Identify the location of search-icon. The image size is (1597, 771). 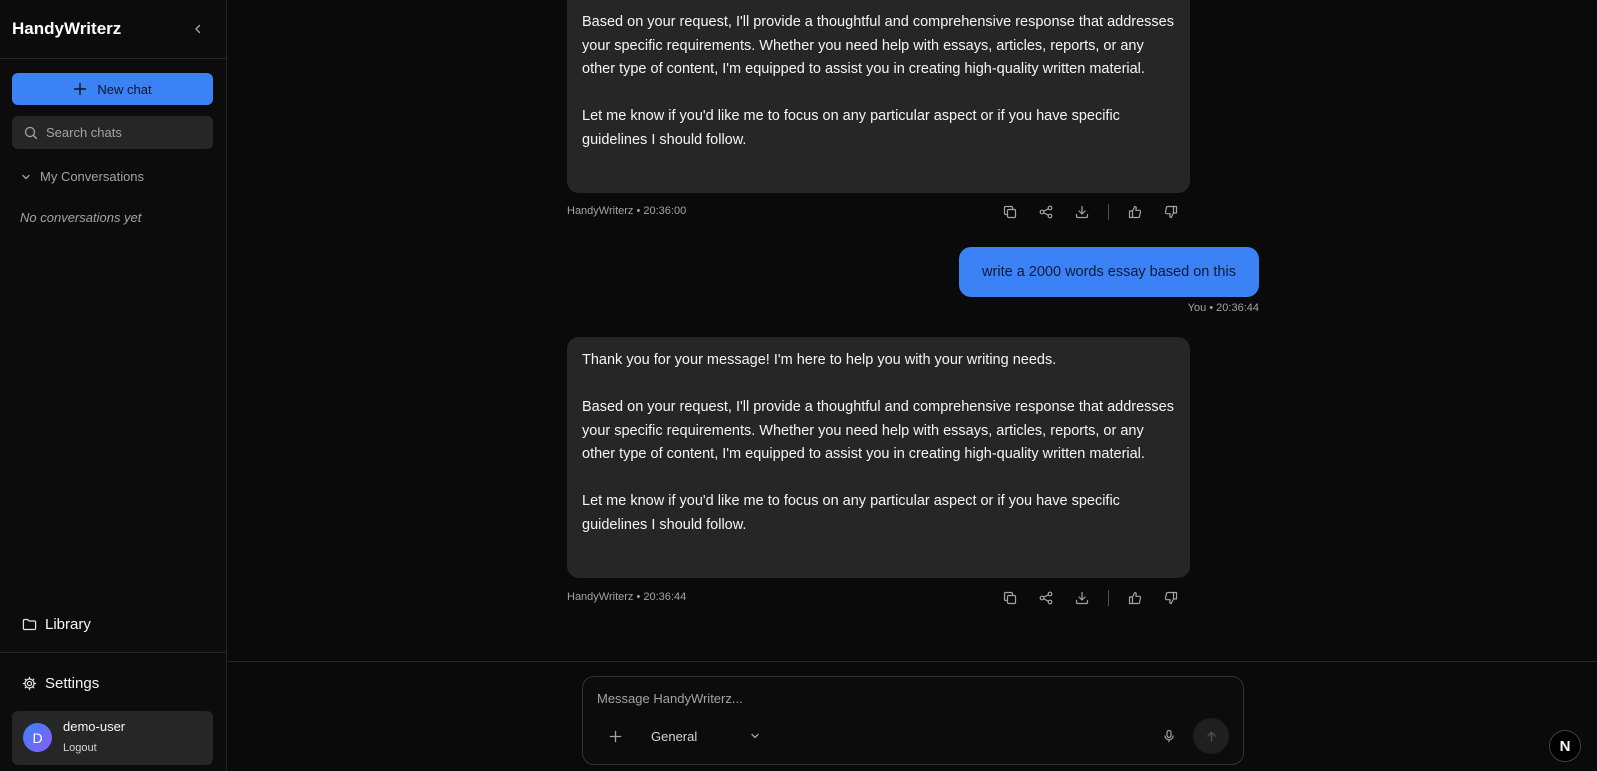
(31, 132).